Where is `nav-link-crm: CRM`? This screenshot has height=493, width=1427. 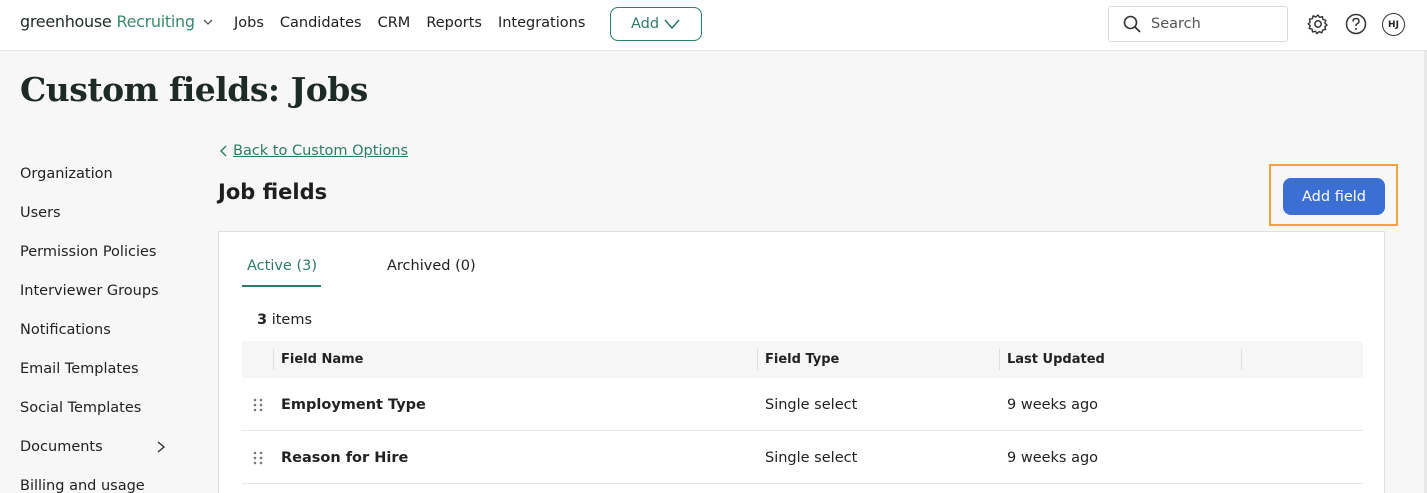 nav-link-crm: CRM is located at coordinates (394, 23).